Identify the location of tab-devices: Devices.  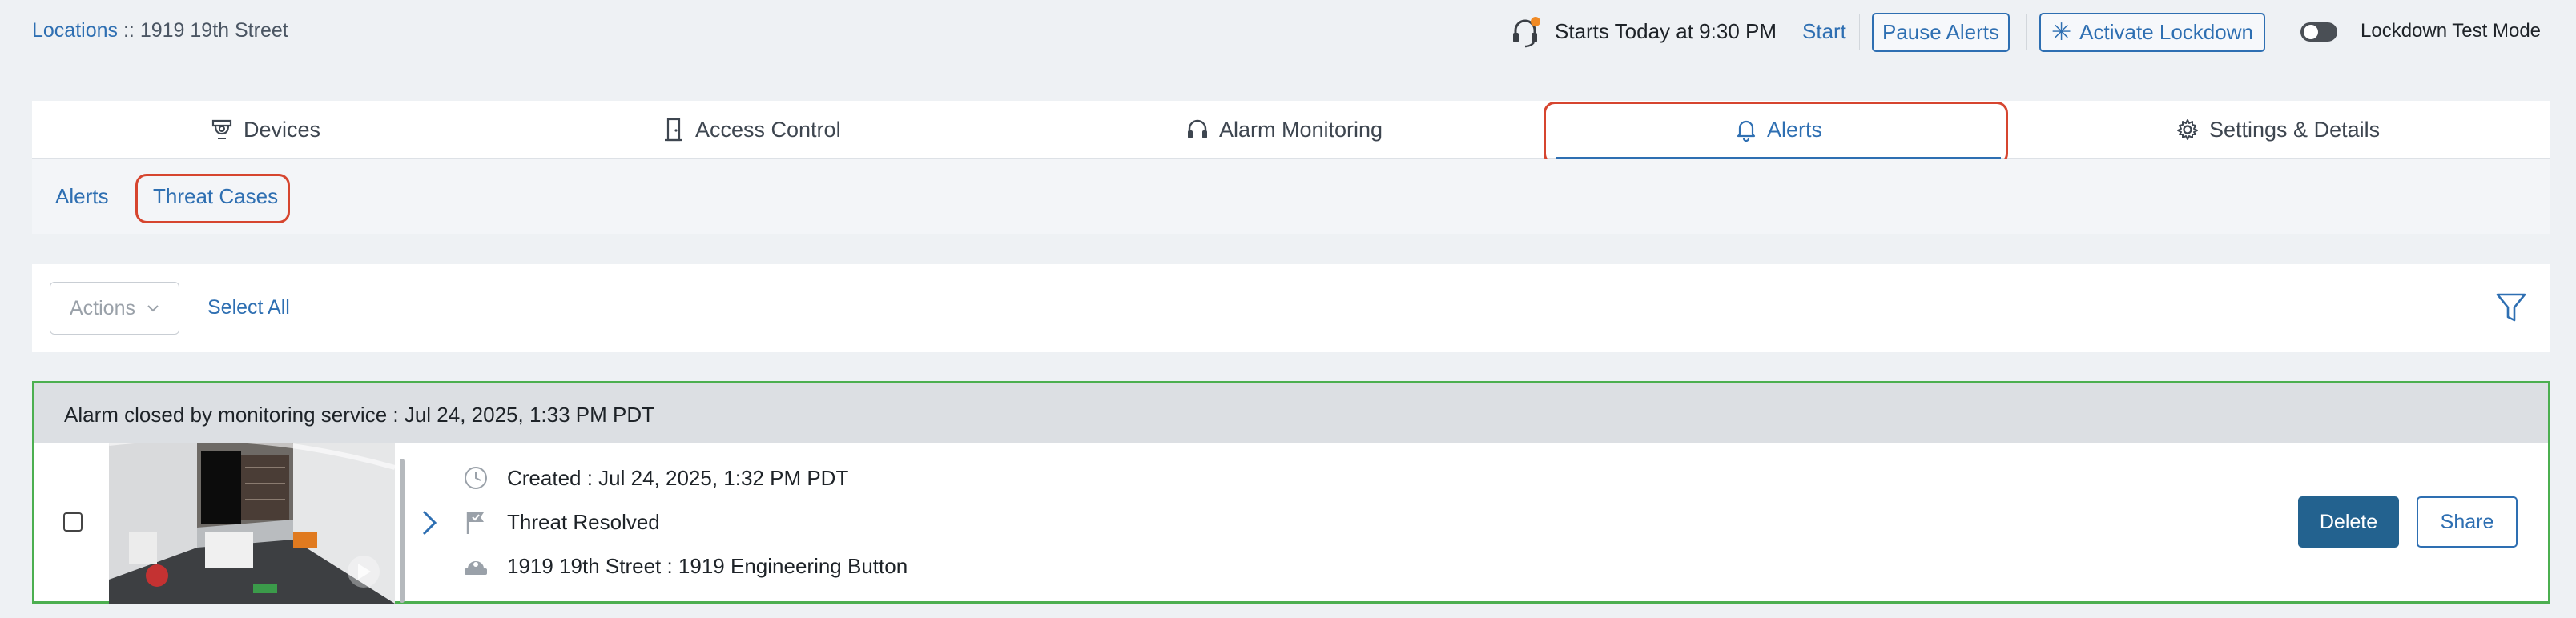
(265, 130).